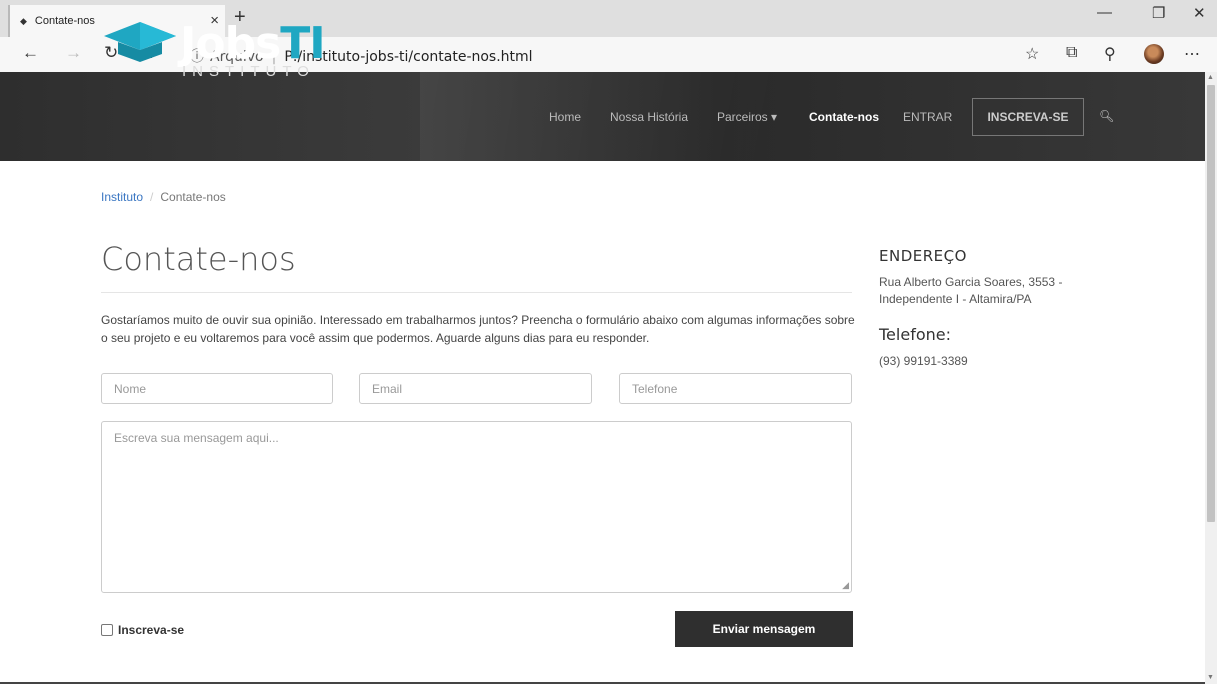 Image resolution: width=1217 pixels, height=684 pixels. Describe the element at coordinates (476, 292) in the screenshot. I see `title-divider` at that location.